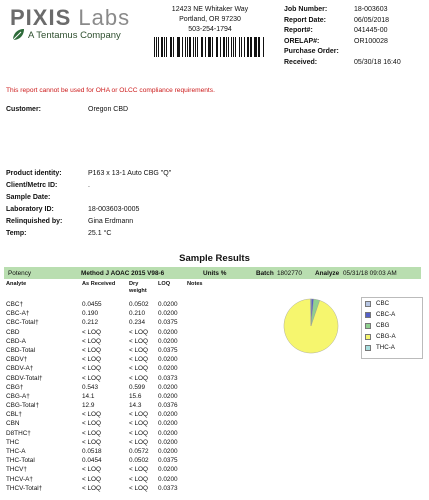 The width and height of the screenshot is (429, 500). Describe the element at coordinates (30, 209) in the screenshot. I see `field-label: Laboratory ID:` at that location.